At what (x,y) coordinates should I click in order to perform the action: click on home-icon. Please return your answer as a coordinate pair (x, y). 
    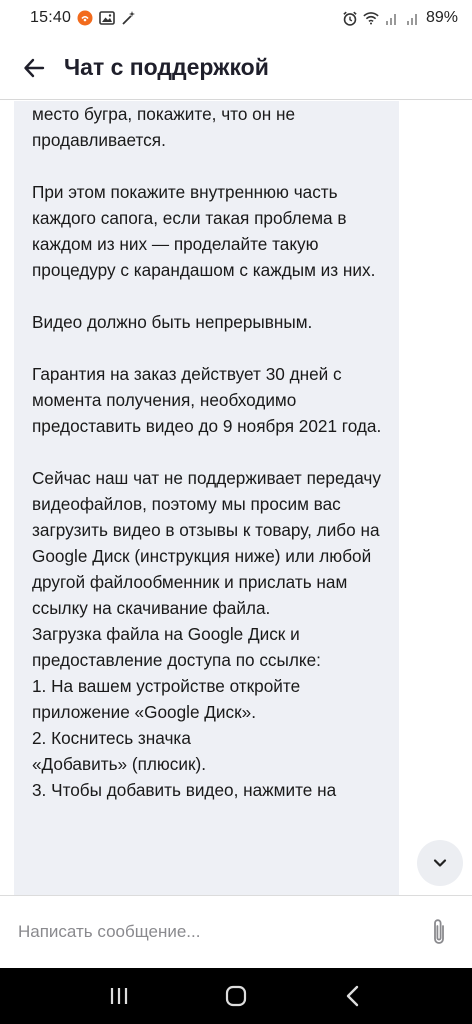
    Looking at the image, I should click on (236, 996).